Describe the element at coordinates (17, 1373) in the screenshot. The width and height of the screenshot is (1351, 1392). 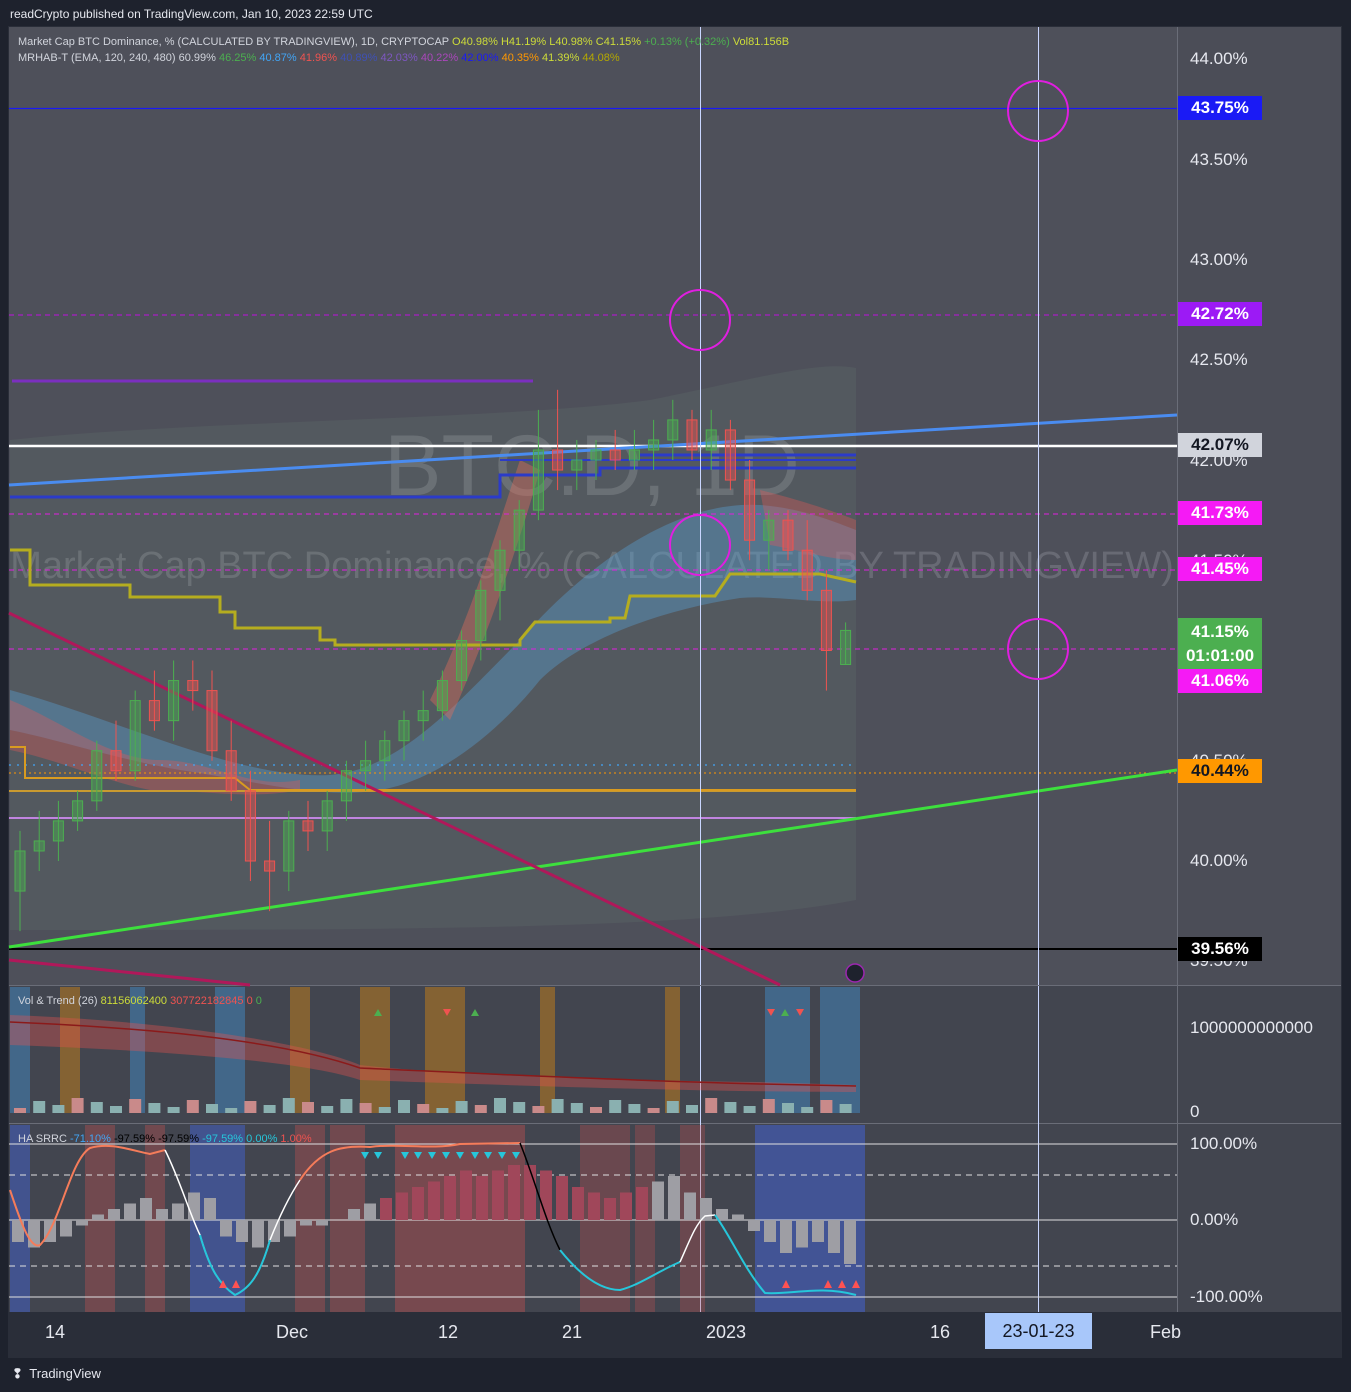
I see `tradingview-icon: ❢` at that location.